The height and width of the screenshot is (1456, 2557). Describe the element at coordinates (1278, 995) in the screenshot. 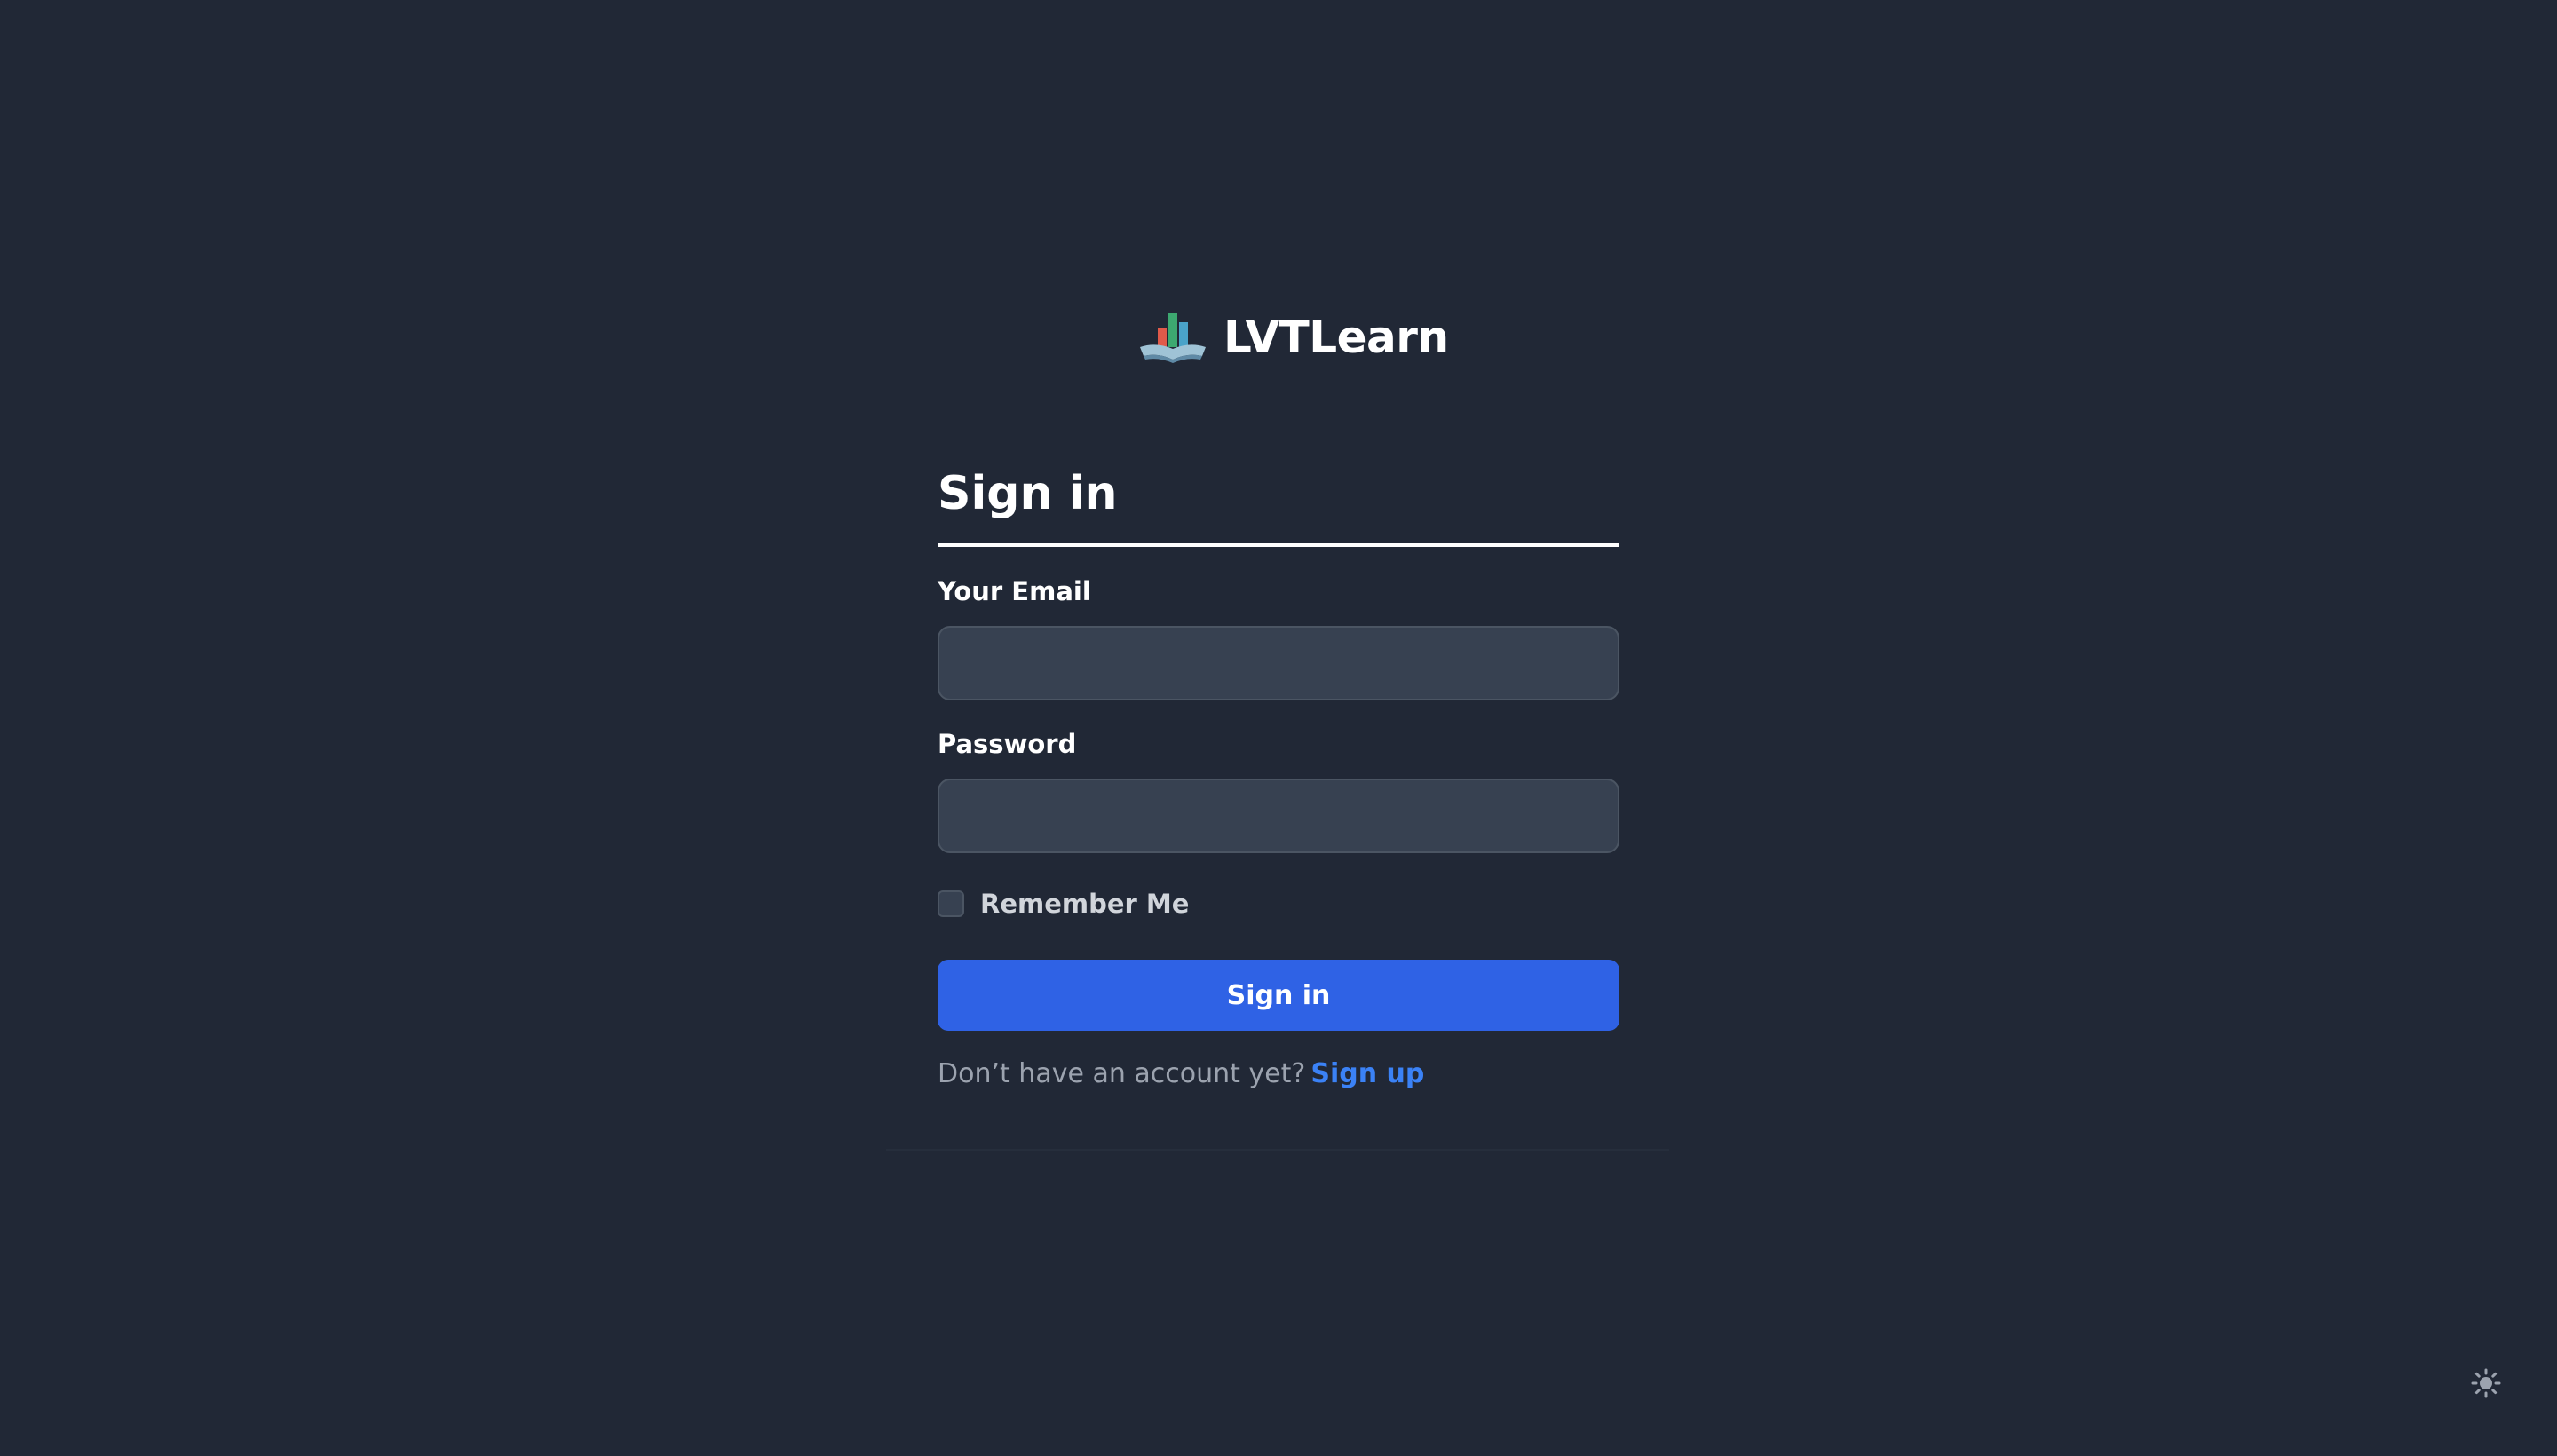

I see `sign-in-button: Sign in` at that location.